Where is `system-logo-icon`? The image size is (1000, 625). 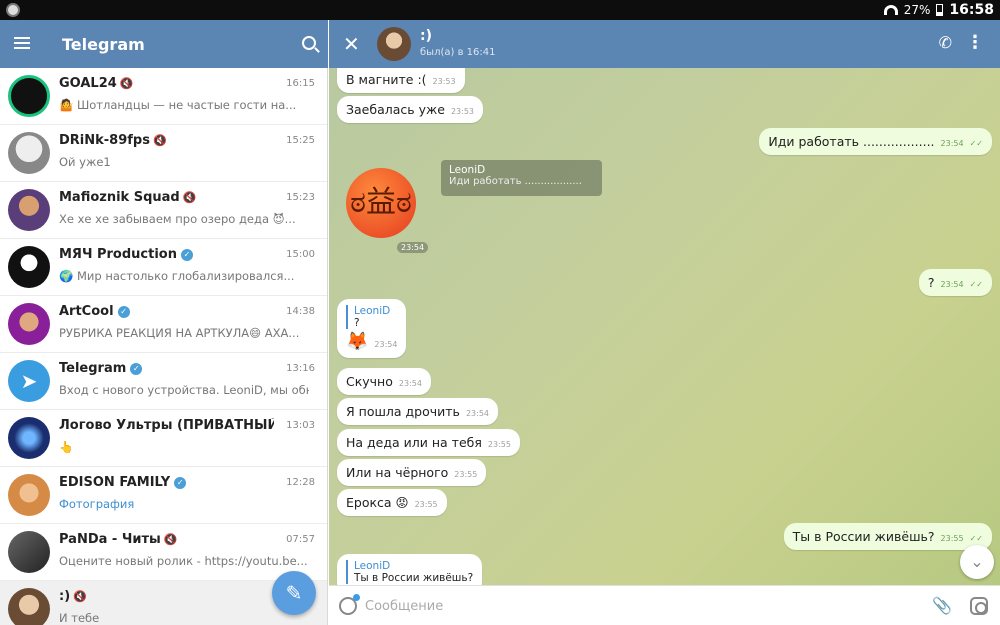
system-logo-icon is located at coordinates (13, 10).